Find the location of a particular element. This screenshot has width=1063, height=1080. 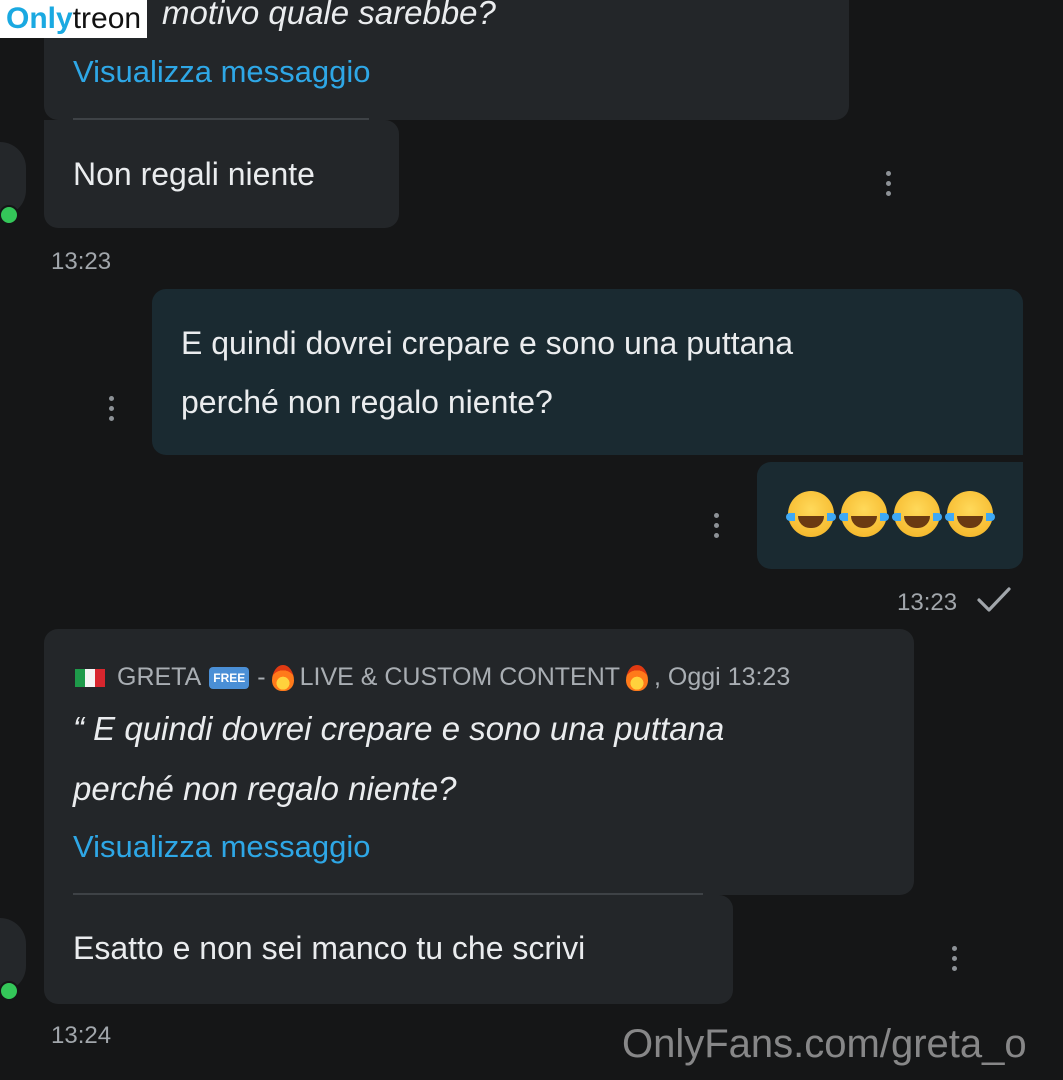

quoted-message-line-2: perché non regalo niente? is located at coordinates (265, 788).